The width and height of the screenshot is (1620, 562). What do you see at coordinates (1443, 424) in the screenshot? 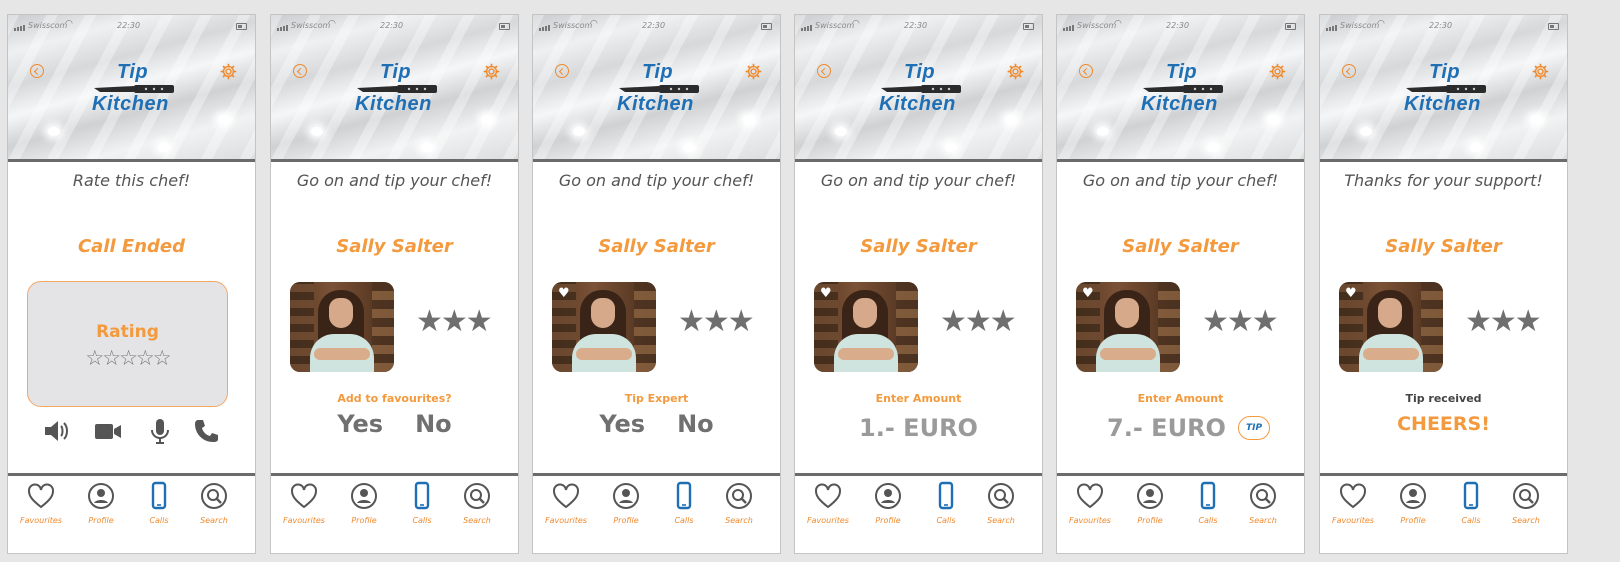
I see `cheers-label: CHEERS!` at bounding box center [1443, 424].